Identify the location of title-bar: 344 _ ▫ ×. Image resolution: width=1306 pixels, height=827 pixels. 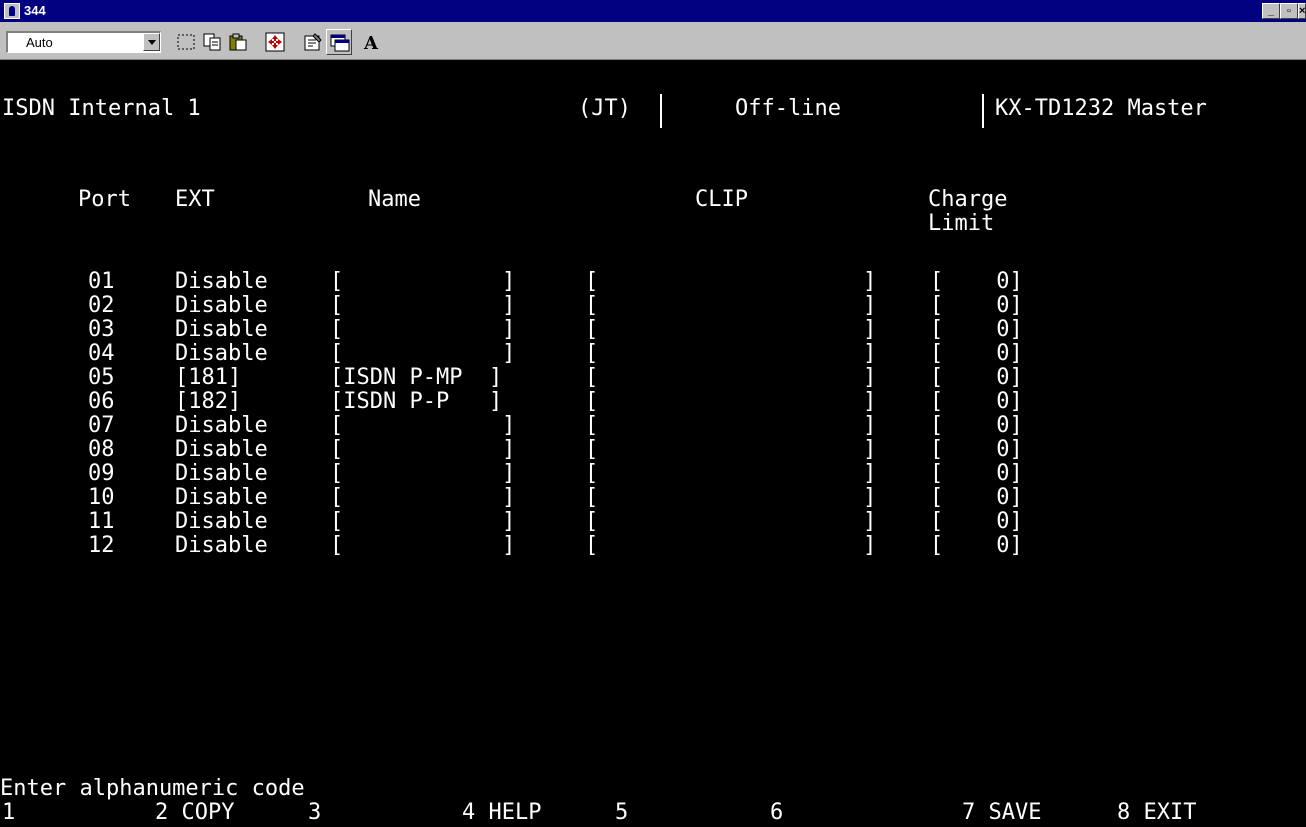
(653, 11).